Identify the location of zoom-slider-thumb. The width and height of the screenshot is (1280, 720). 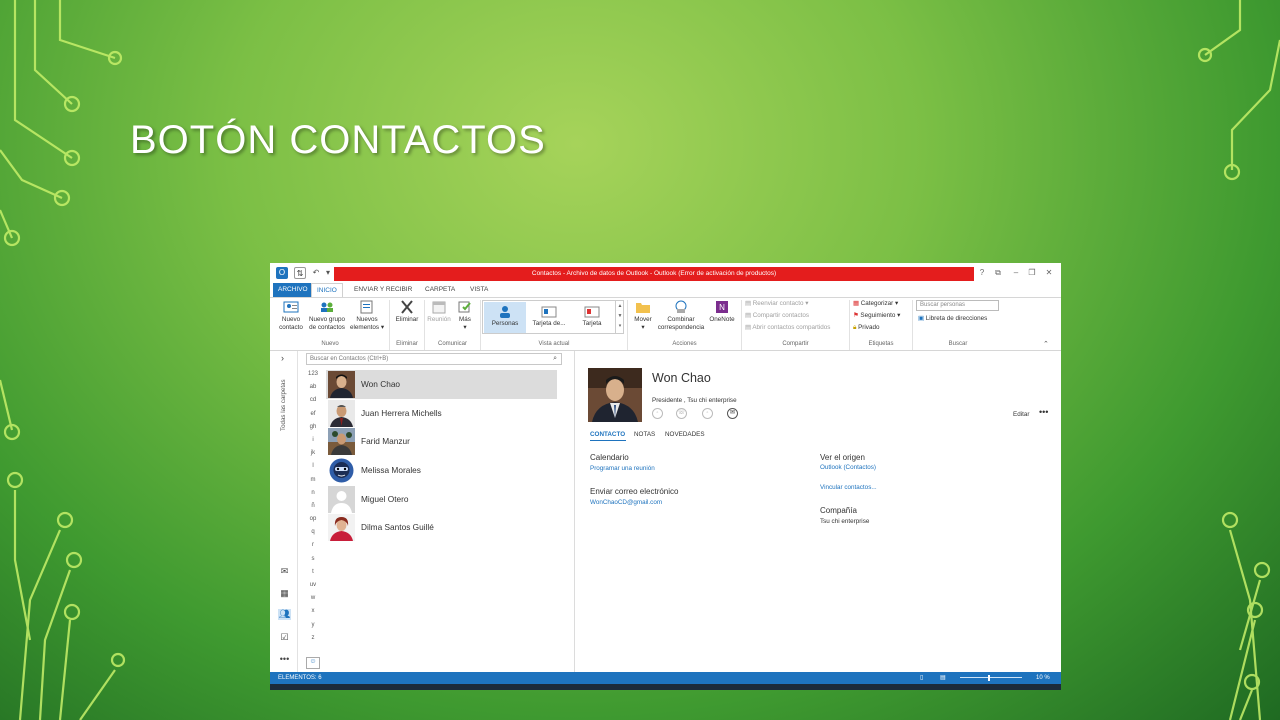
(989, 678).